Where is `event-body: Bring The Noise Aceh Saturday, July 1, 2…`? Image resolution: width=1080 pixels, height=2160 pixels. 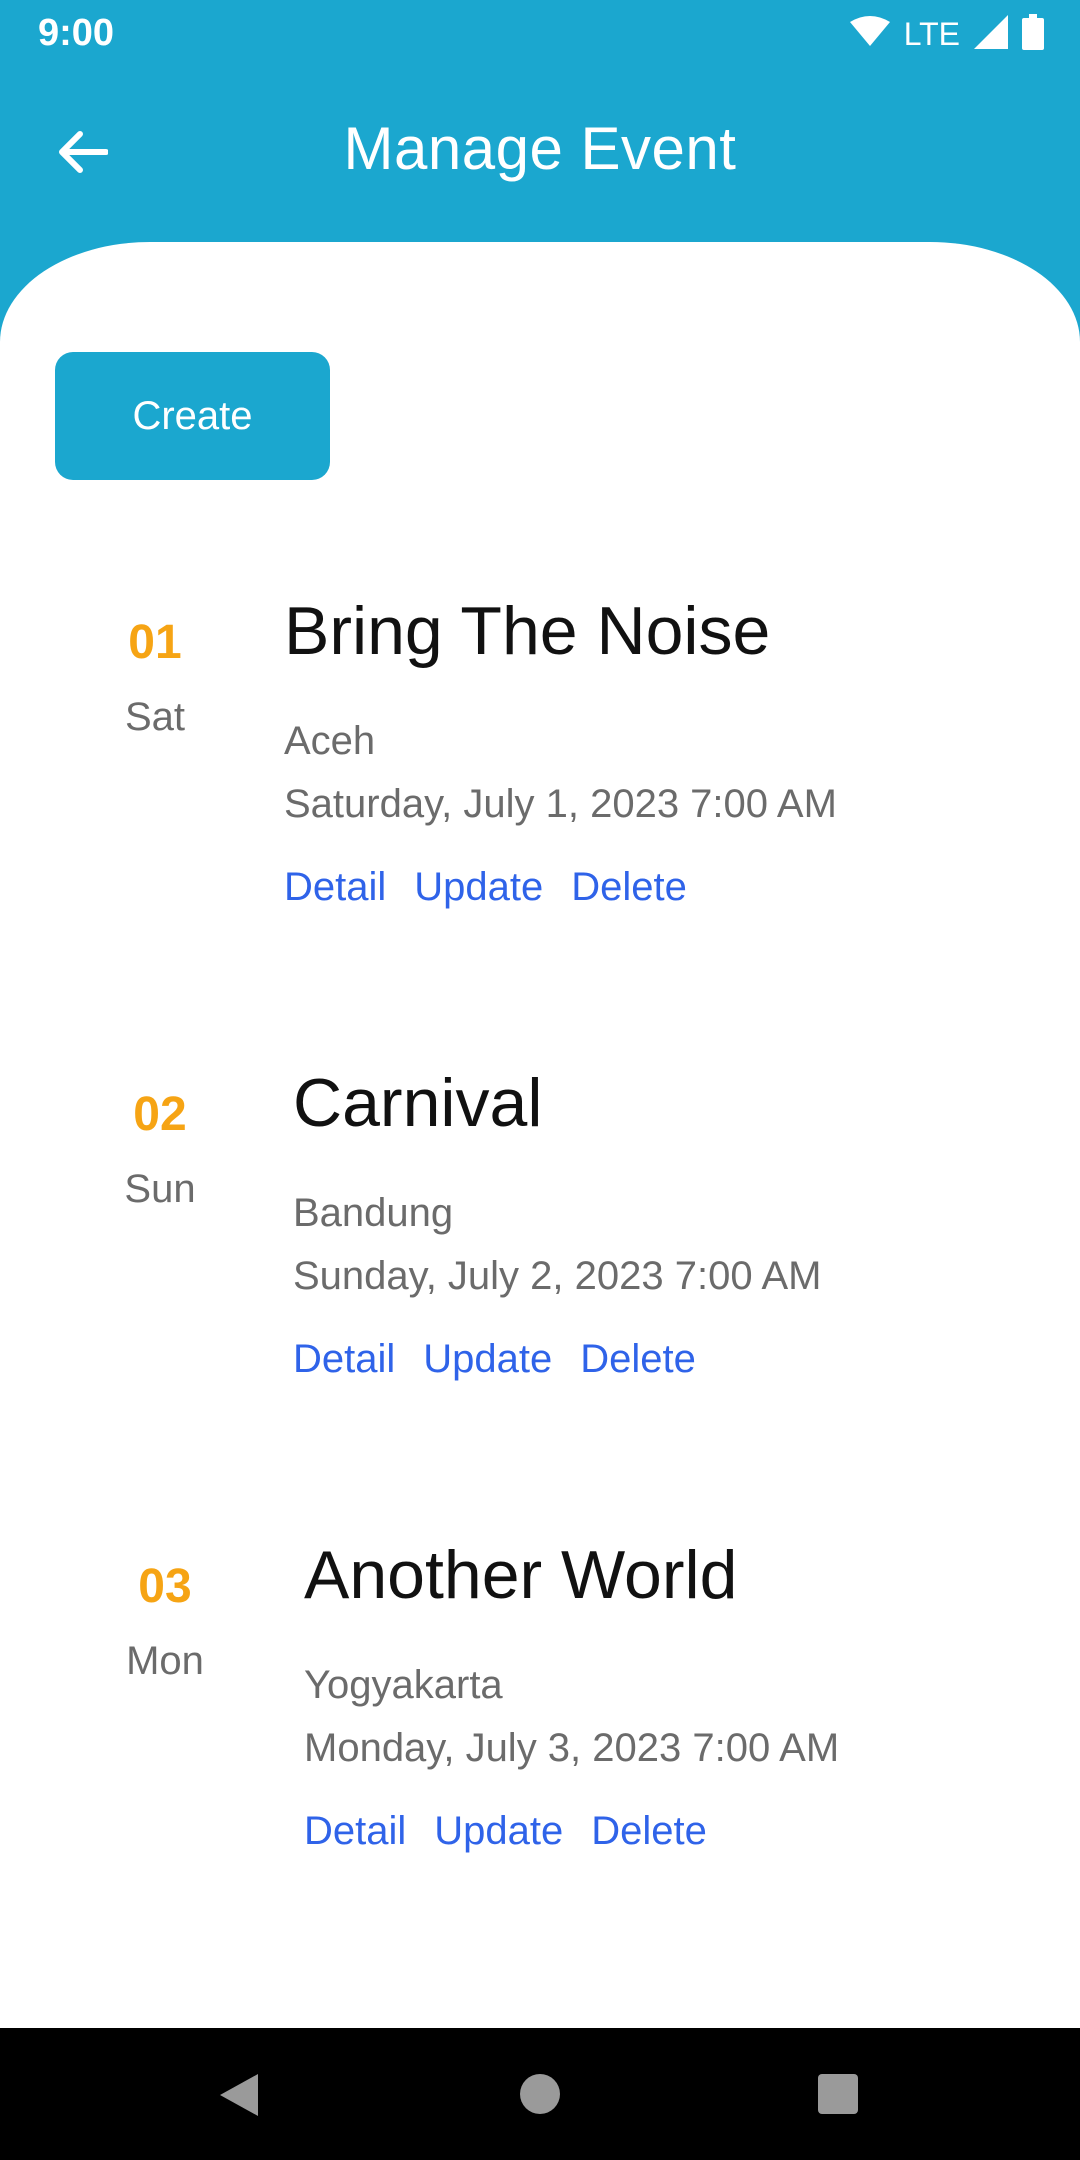
event-body: Bring The Noise Aceh Saturday, July 1, 2… is located at coordinates (560, 753).